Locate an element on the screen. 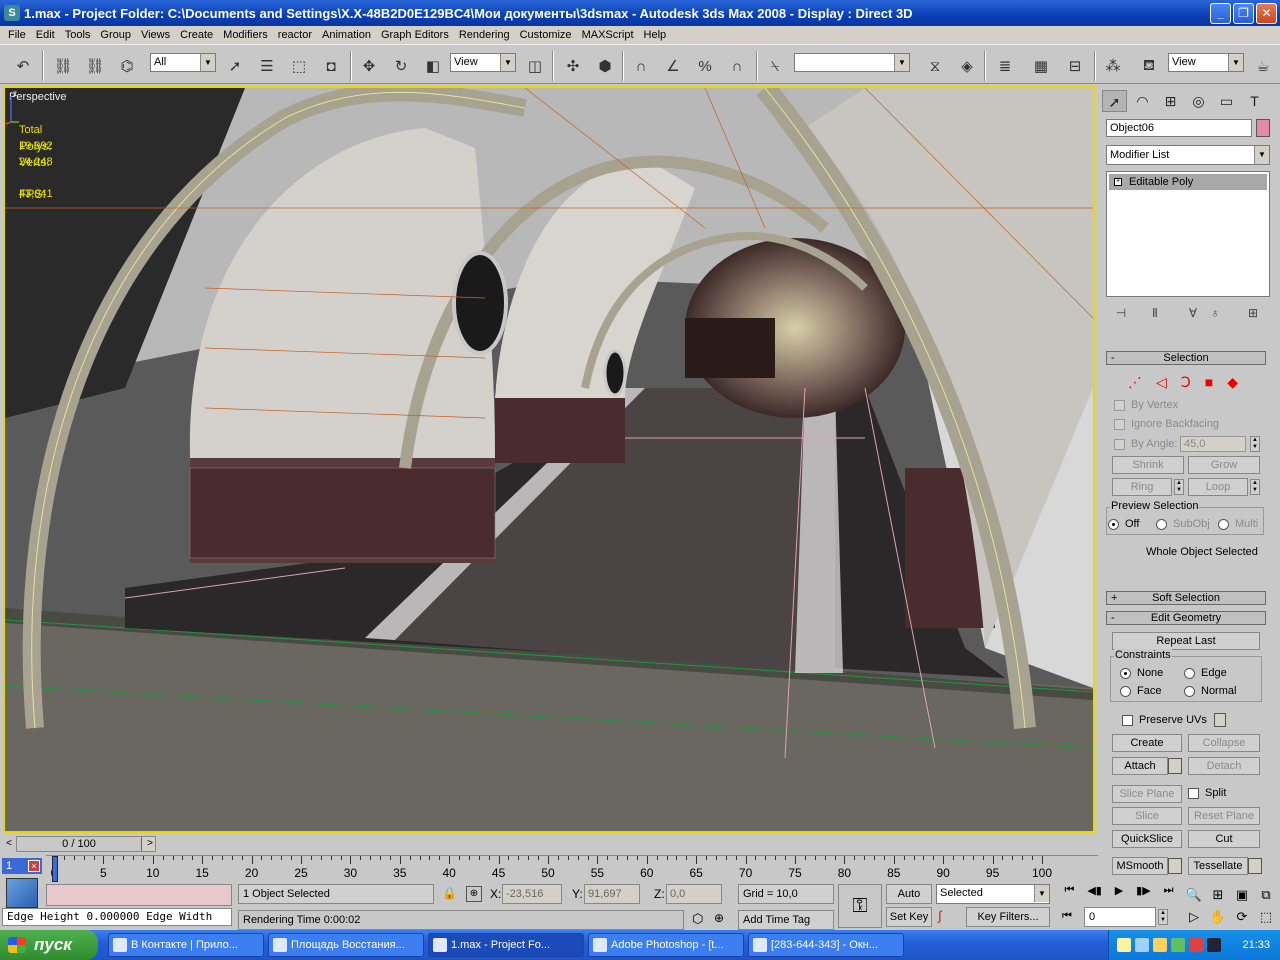 This screenshot has height=960, width=1280. angle-snap-icon: ∠ is located at coordinates (673, 66).